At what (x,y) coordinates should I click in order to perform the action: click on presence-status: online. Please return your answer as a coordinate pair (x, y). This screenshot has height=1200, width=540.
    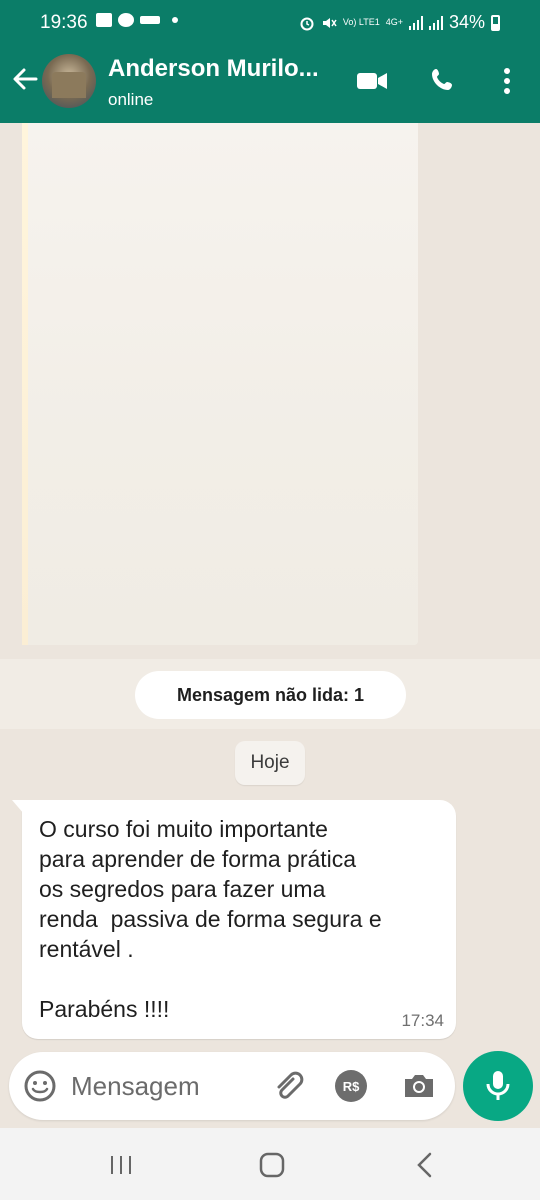
    Looking at the image, I should click on (131, 99).